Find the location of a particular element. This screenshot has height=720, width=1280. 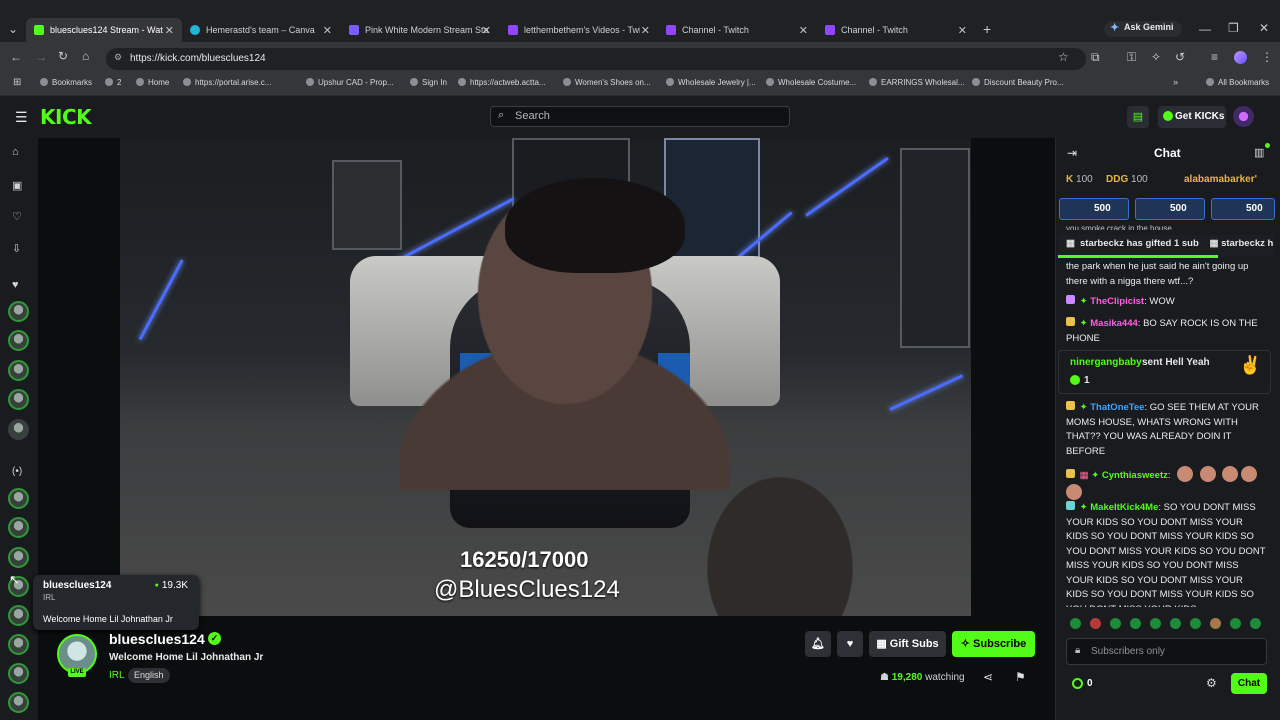

collapse-chat-icon: ⇥ is located at coordinates (1072, 153).